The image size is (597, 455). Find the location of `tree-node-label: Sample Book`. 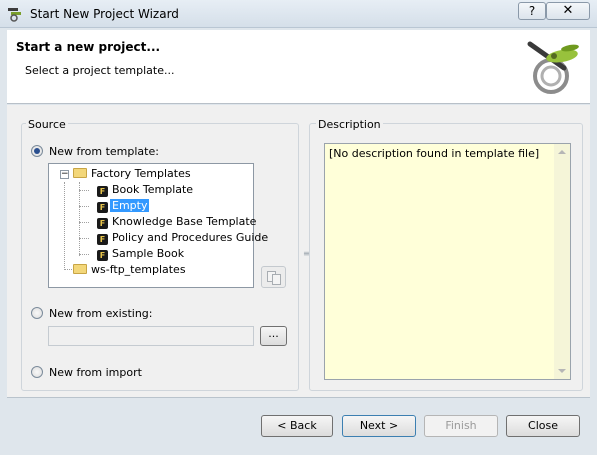

tree-node-label: Sample Book is located at coordinates (148, 253).